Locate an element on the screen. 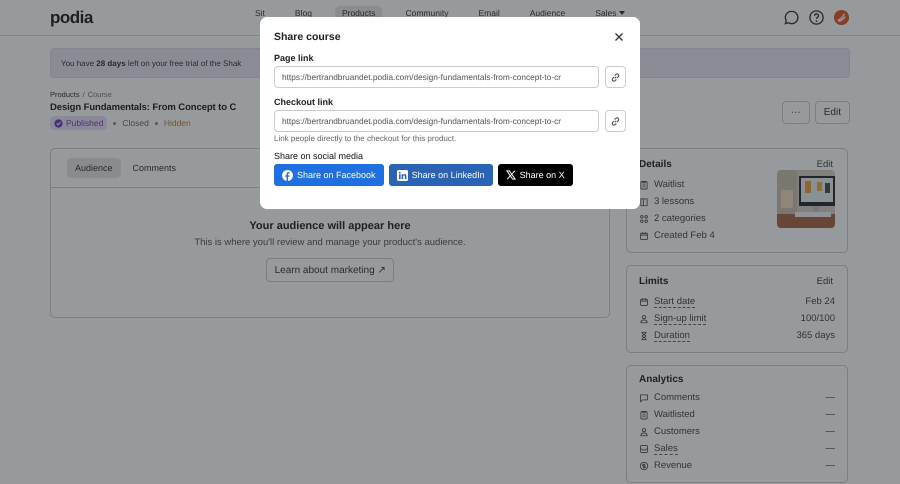 The height and width of the screenshot is (484, 900). row-value: Feb 24 is located at coordinates (820, 301).